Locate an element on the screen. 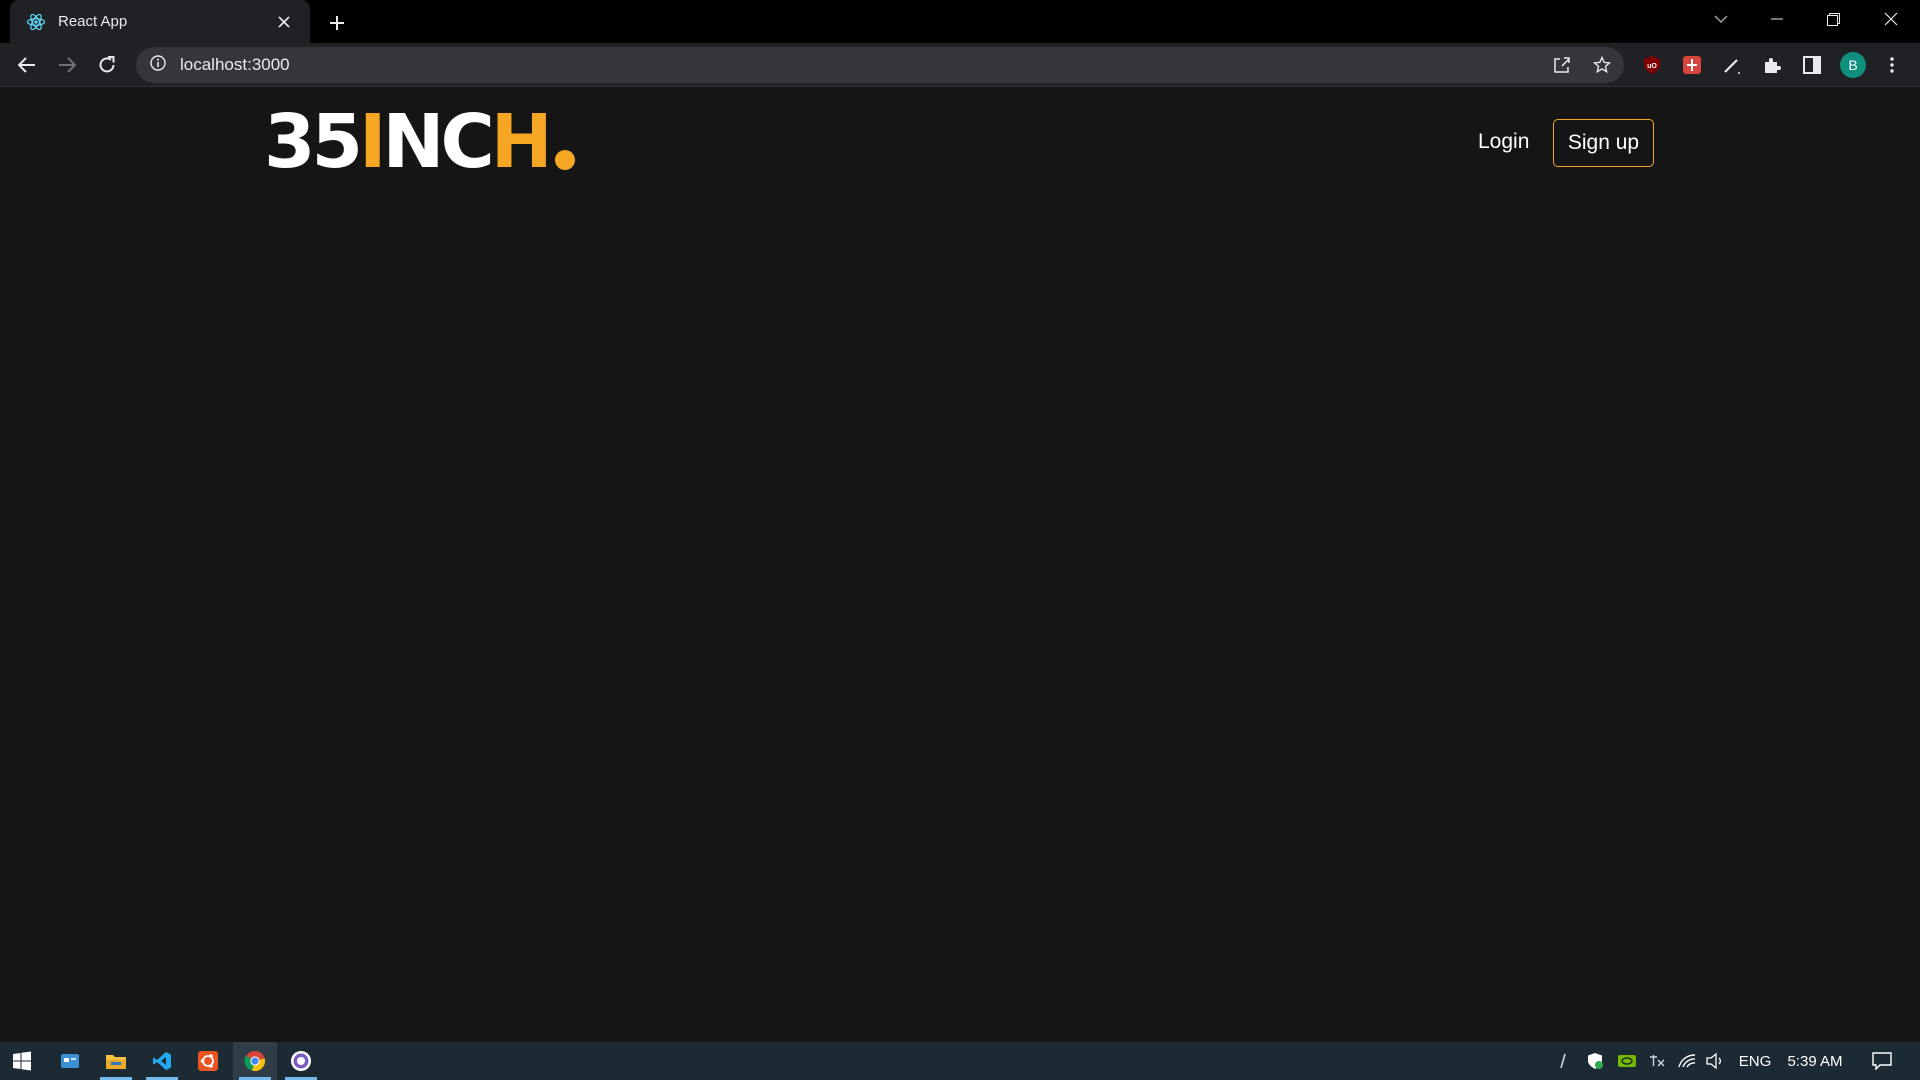  pen-tray-icon is located at coordinates (1563, 1061).